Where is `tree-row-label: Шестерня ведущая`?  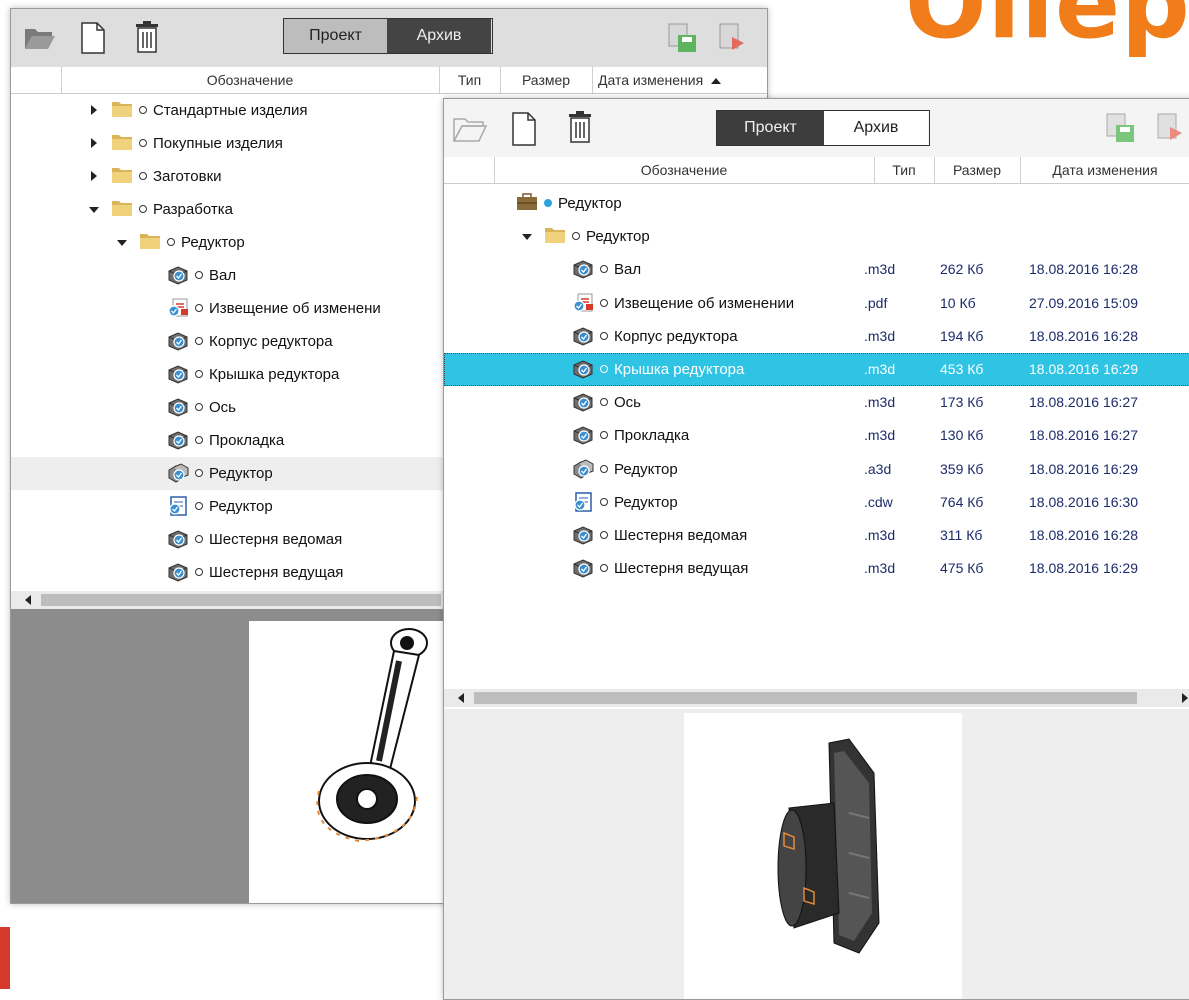
tree-row-label: Шестерня ведущая is located at coordinates (276, 572).